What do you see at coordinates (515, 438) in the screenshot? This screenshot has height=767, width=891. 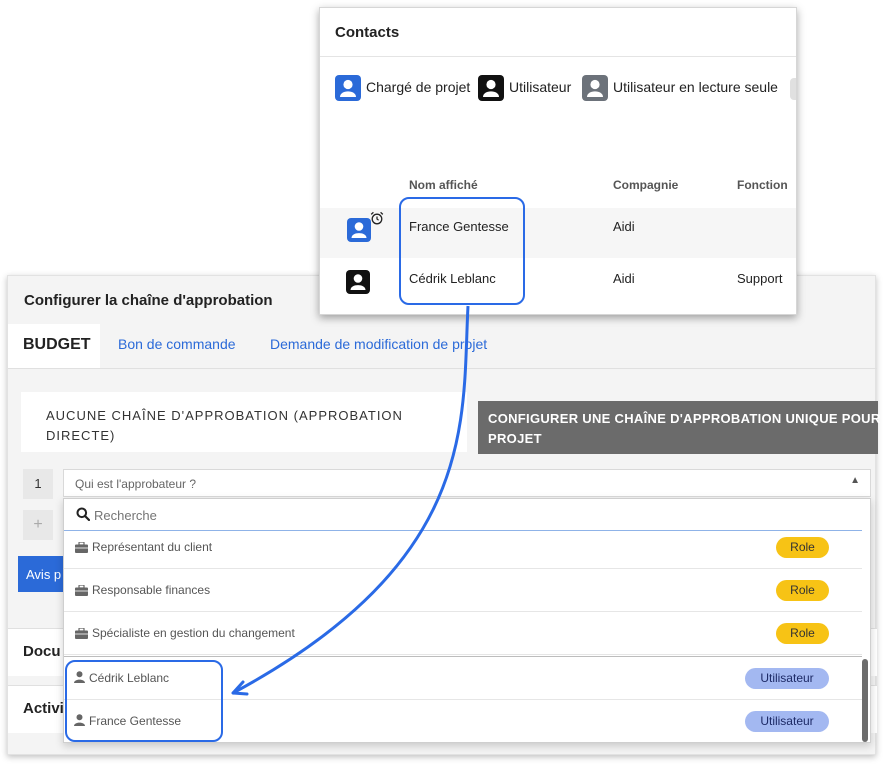 I see `unique-chain-label-line2: PROJET` at bounding box center [515, 438].